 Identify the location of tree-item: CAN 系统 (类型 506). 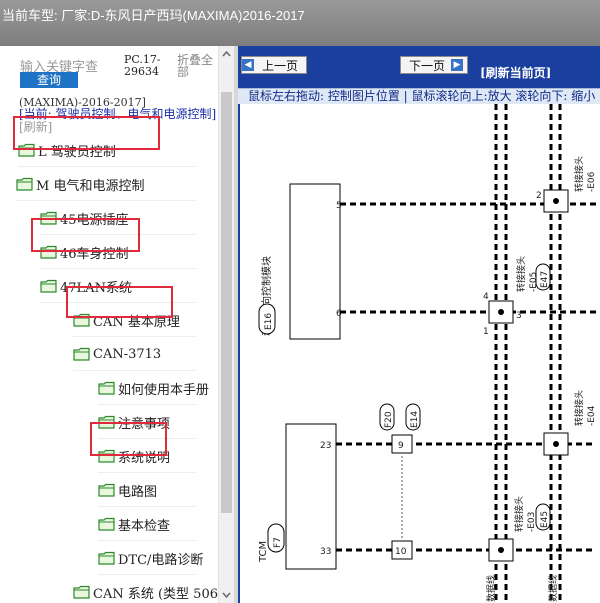
(148, 591).